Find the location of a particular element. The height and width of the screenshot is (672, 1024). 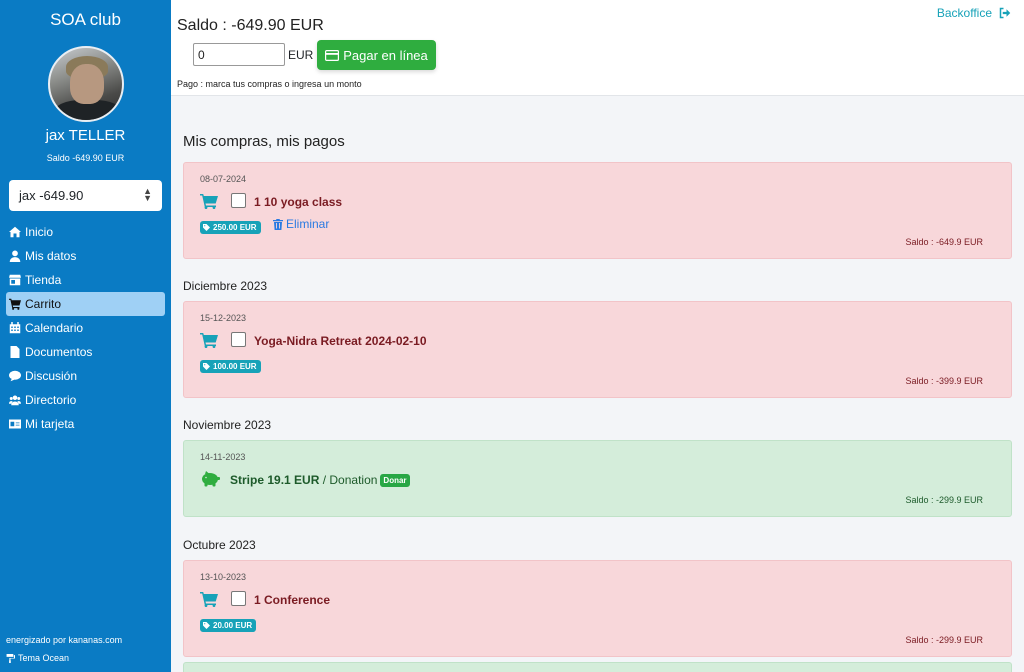

entry-saldo: Saldo : -399.9 EUR is located at coordinates (944, 381).